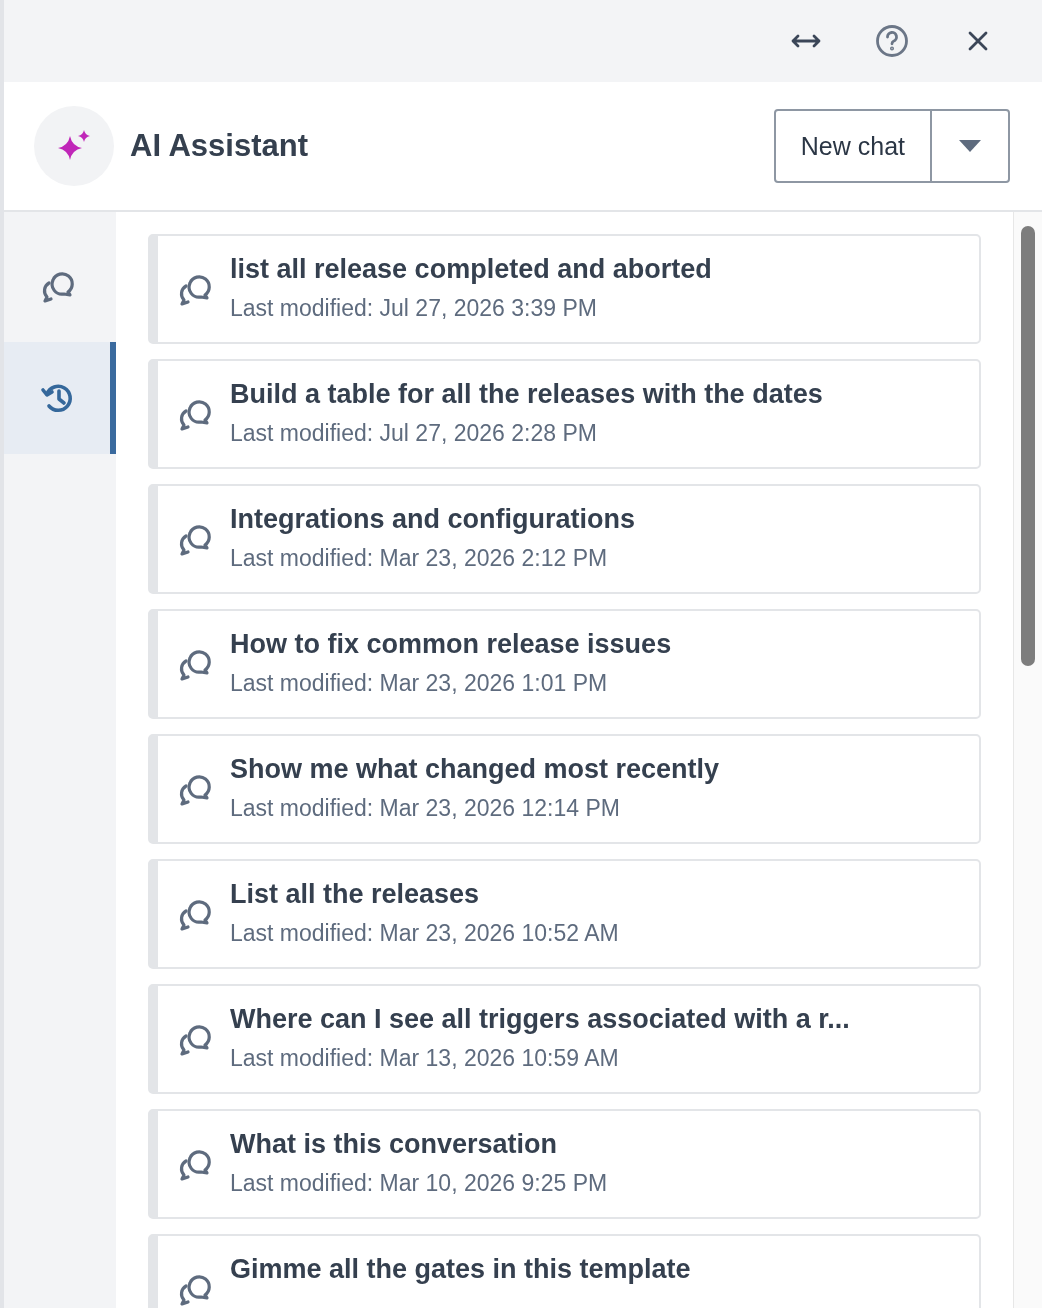  What do you see at coordinates (475, 769) in the screenshot?
I see `conversation-title: Show me what changed most recently` at bounding box center [475, 769].